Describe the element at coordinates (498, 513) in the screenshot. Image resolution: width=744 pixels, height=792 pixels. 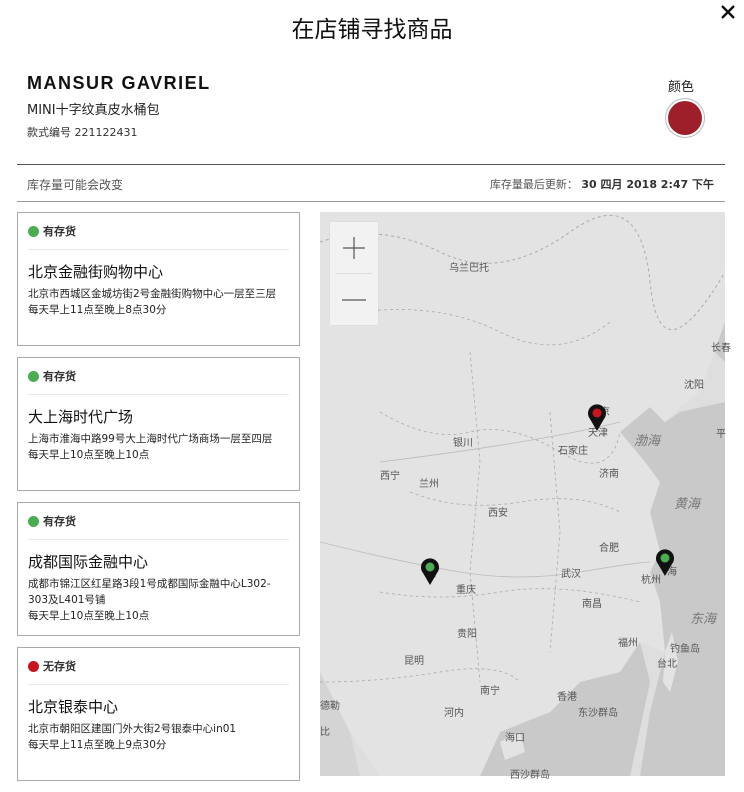
I see `map-label: 西安` at that location.